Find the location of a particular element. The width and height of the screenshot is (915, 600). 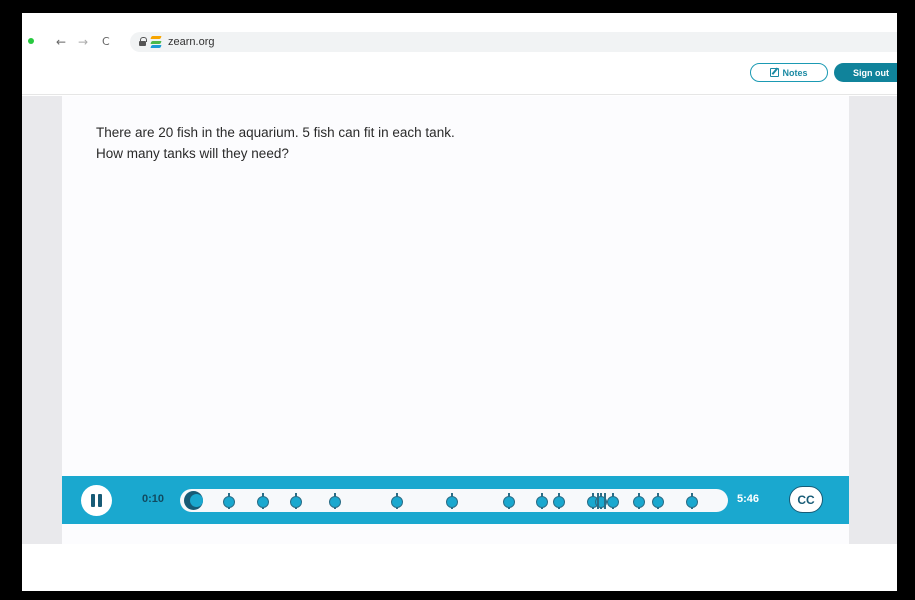

back-arrow-icon: ← is located at coordinates (61, 42).